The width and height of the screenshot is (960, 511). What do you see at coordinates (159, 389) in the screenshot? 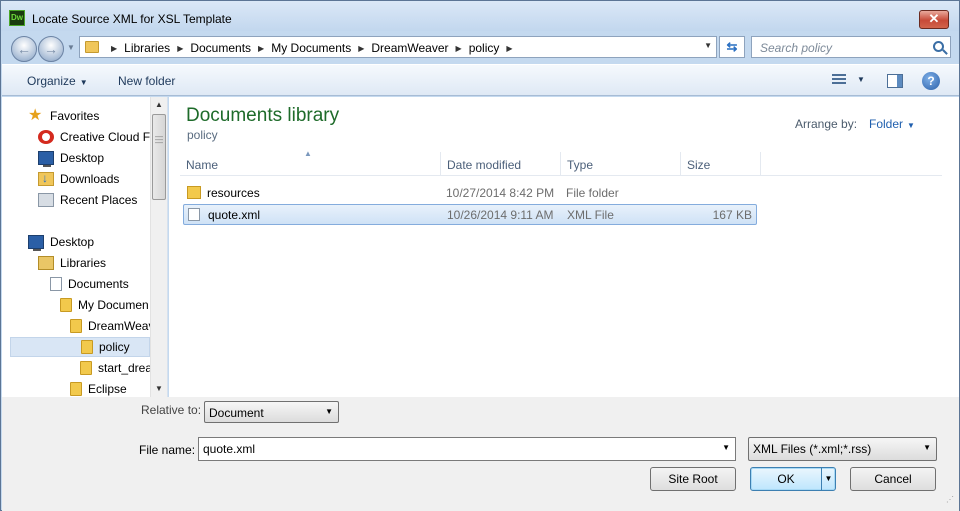
I see `scroll-down-icon: ▼` at bounding box center [159, 389].